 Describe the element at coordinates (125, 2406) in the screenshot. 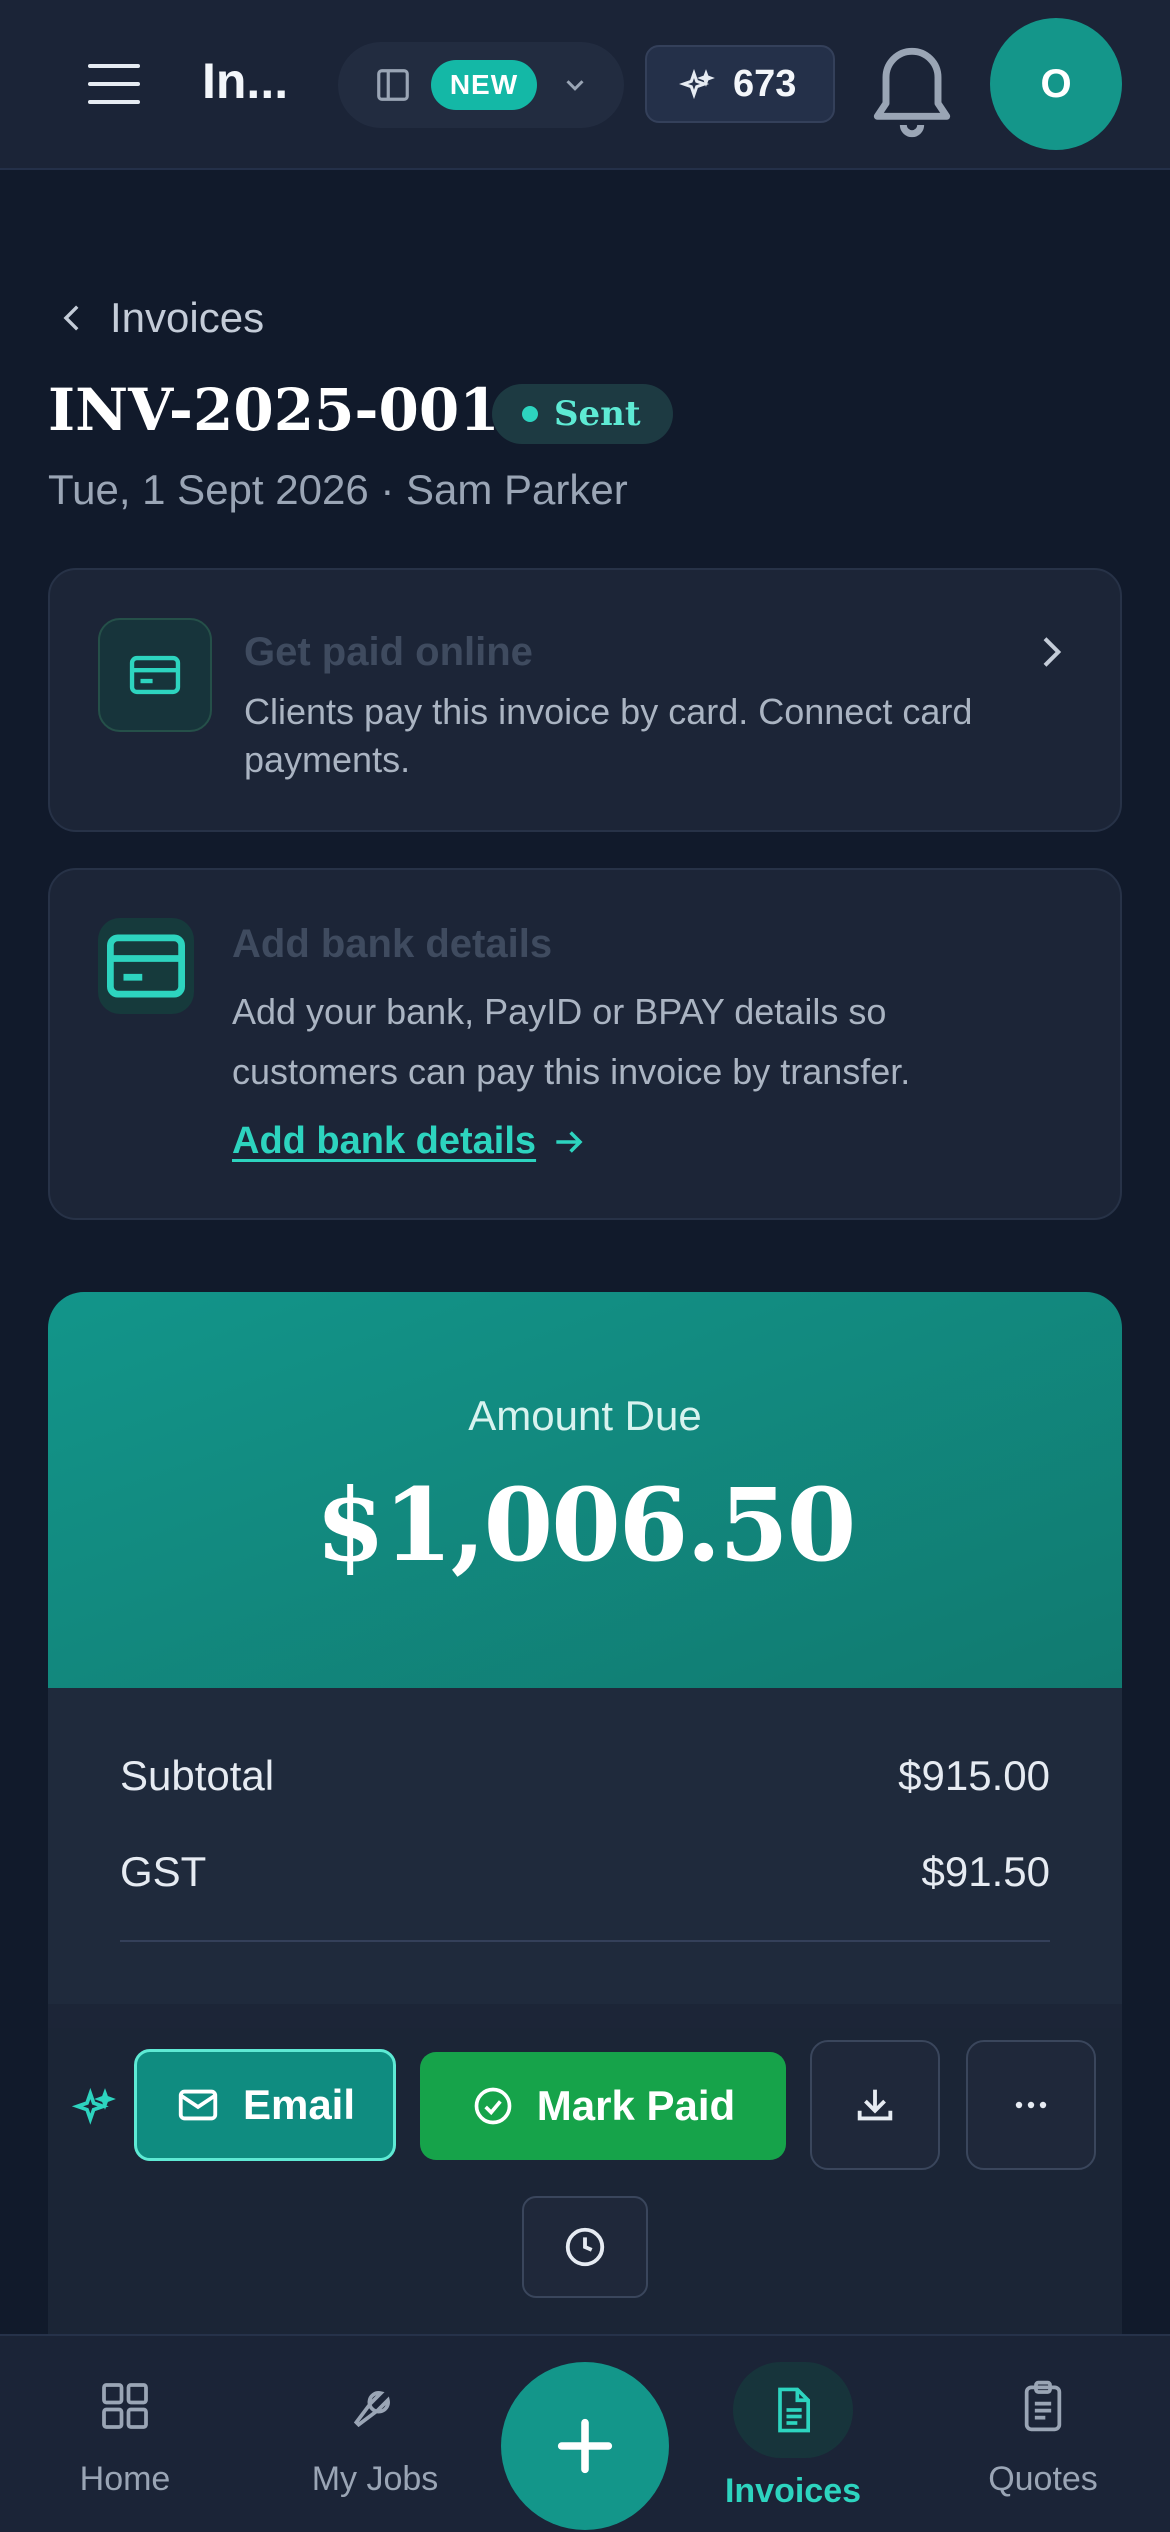

I see `grid-icon` at that location.